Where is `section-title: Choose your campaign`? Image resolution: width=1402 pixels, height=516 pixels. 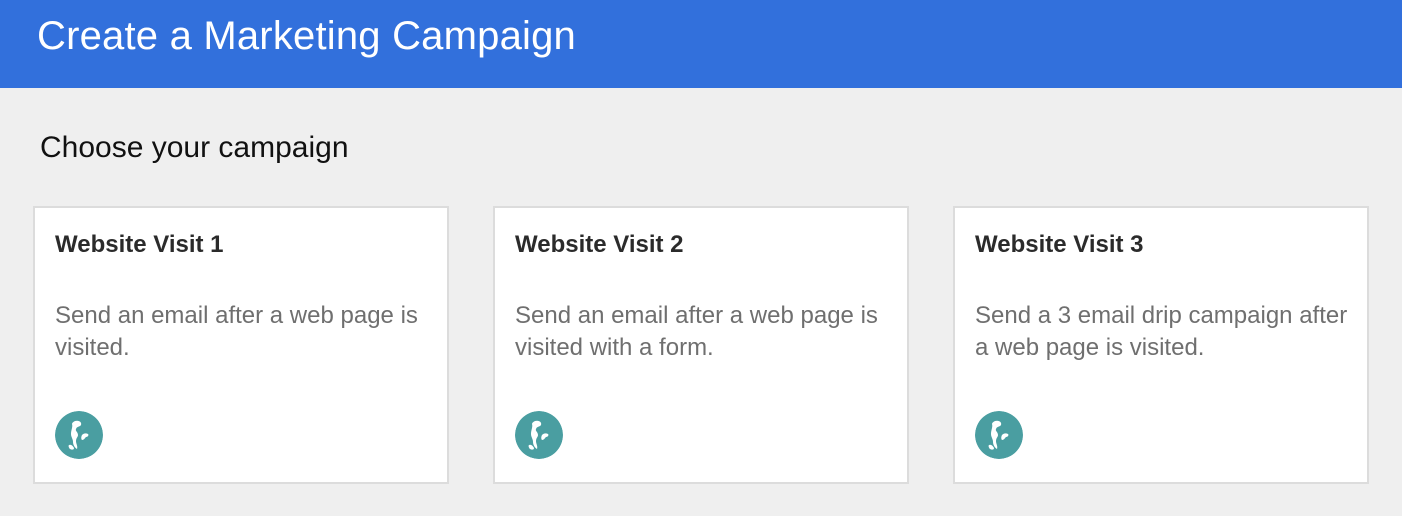 section-title: Choose your campaign is located at coordinates (194, 147).